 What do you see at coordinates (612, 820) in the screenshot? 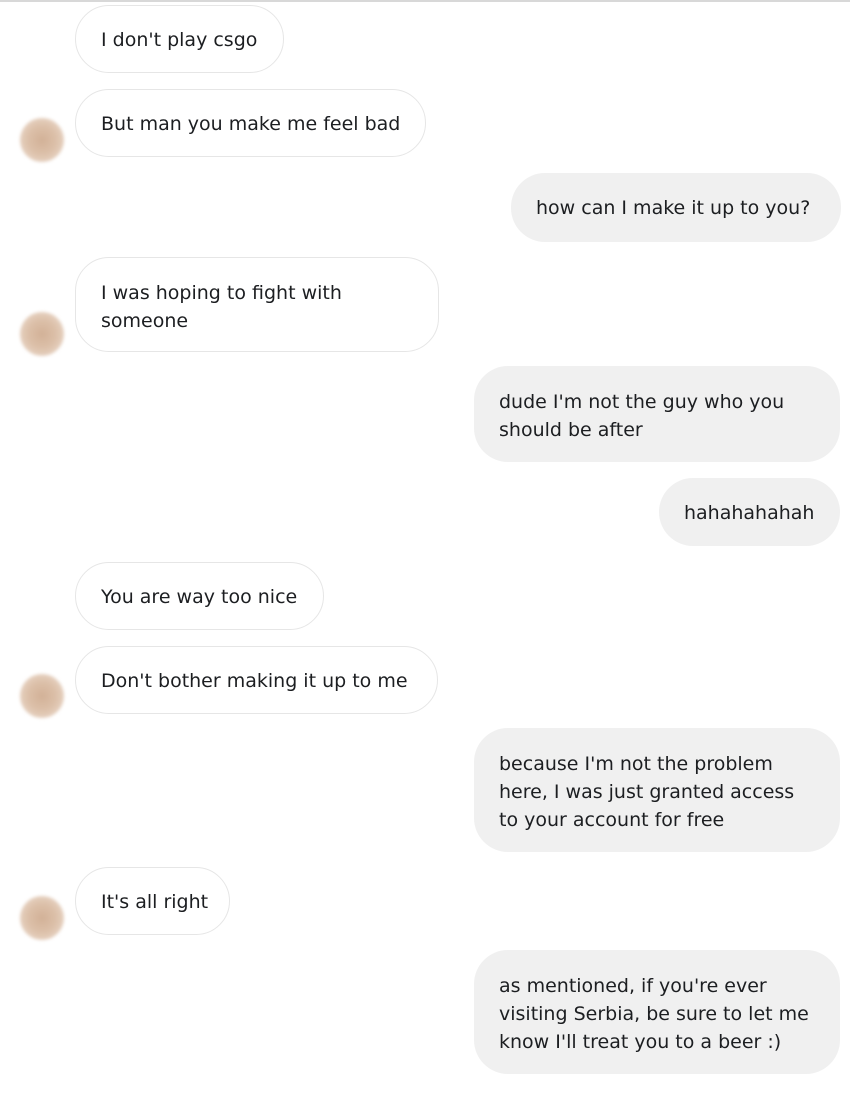
I see `message-text-line: to your account for free` at bounding box center [612, 820].